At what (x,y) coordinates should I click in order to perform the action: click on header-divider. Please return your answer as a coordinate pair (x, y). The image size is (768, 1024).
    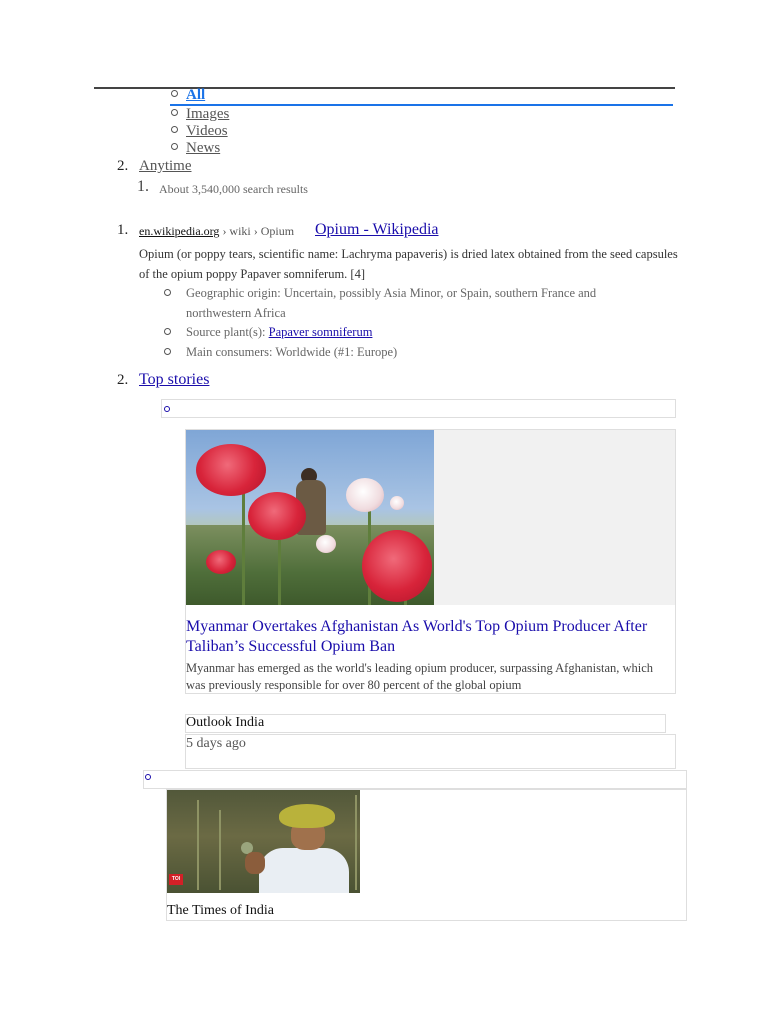
    Looking at the image, I should click on (384, 88).